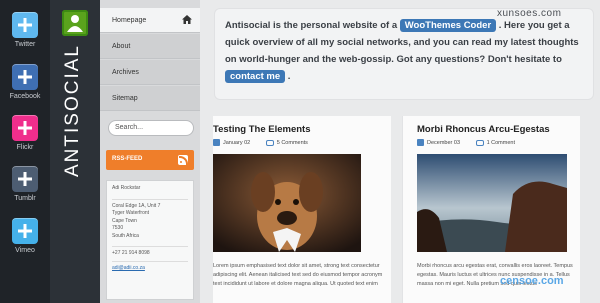  Describe the element at coordinates (25, 198) in the screenshot. I see `social-label: Tumblr` at that location.